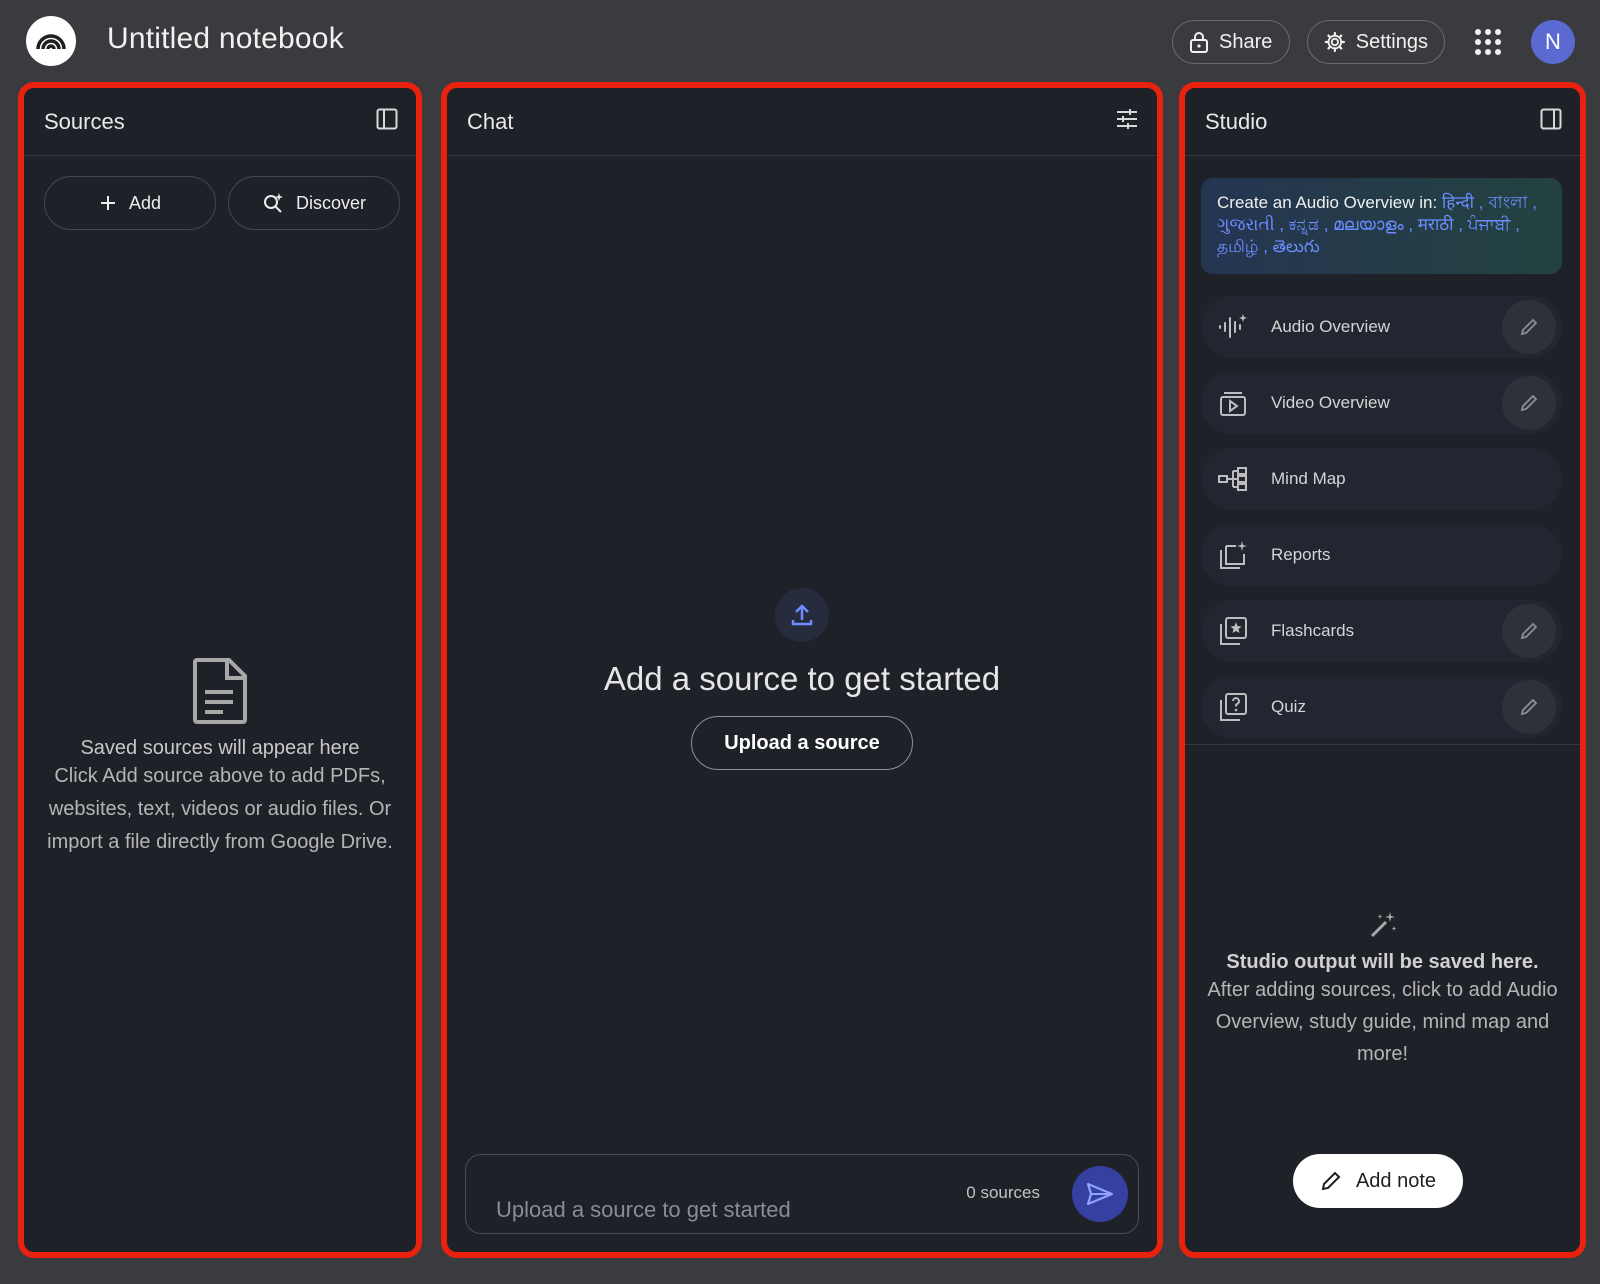  I want to click on discover-button: Discover, so click(314, 203).